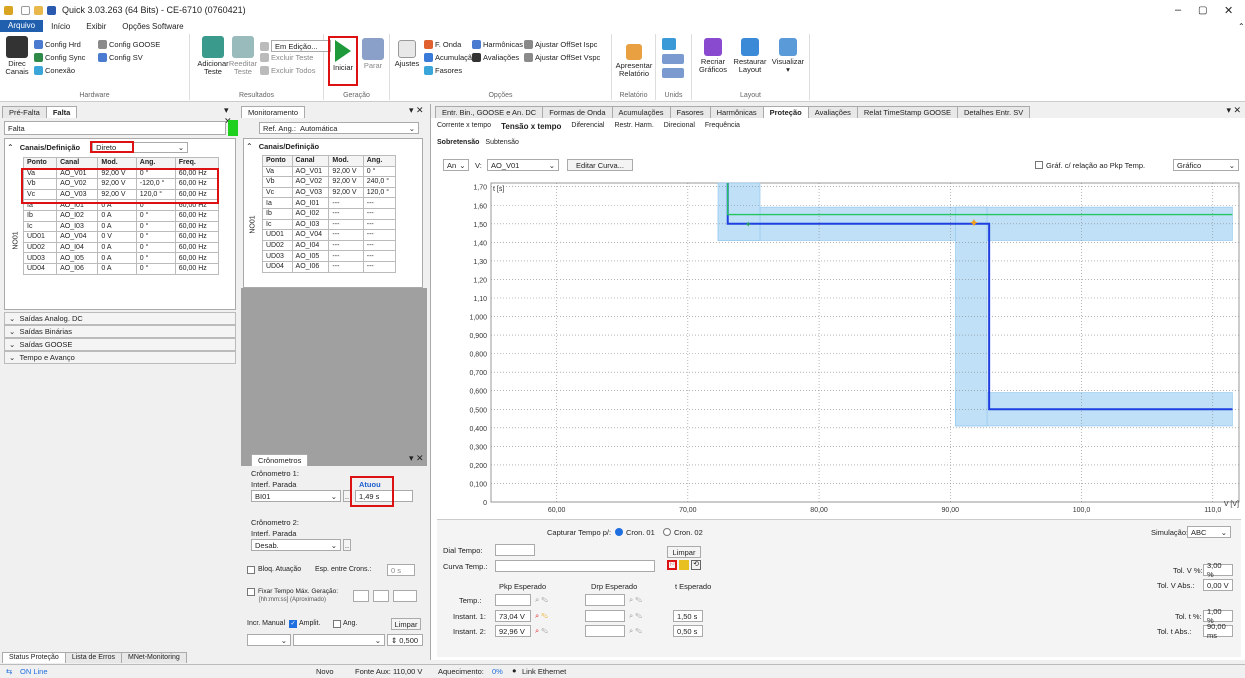 This screenshot has height=678, width=1245. Describe the element at coordinates (34, 657) in the screenshot. I see `tab-status-protecao: Status Proteção` at that location.